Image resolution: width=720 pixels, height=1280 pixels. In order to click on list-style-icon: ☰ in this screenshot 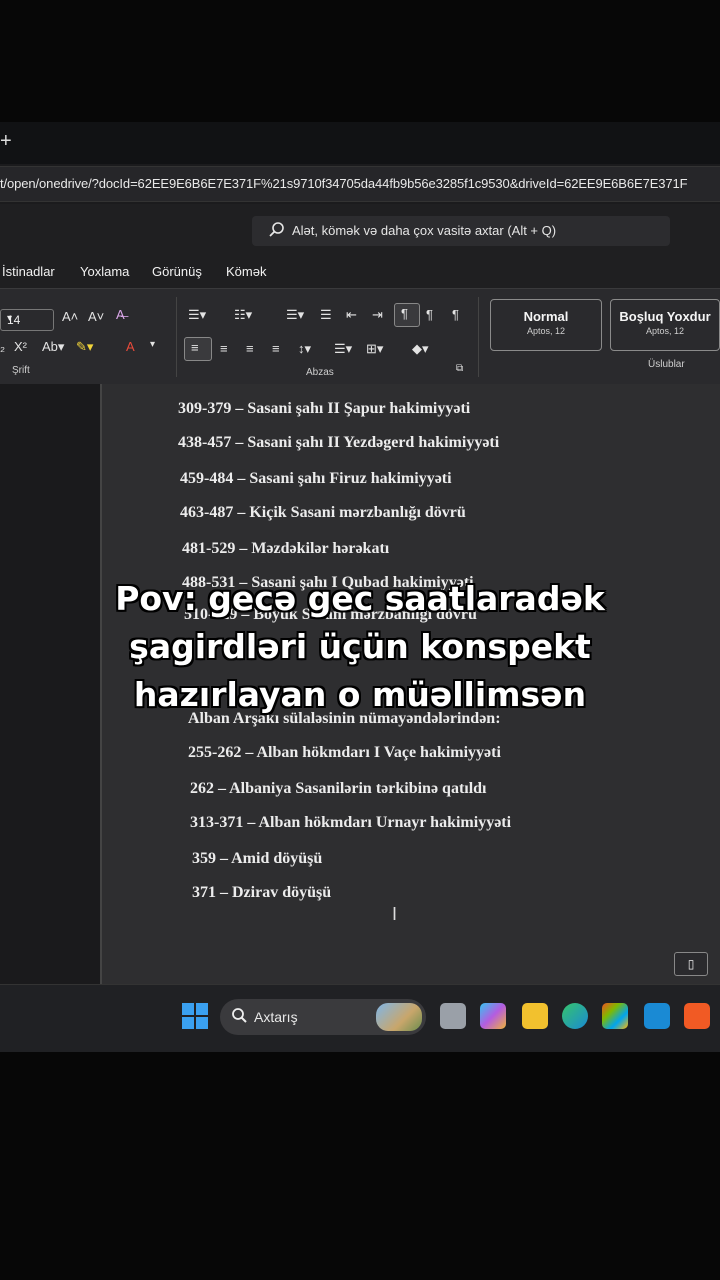, I will do `click(326, 315)`.